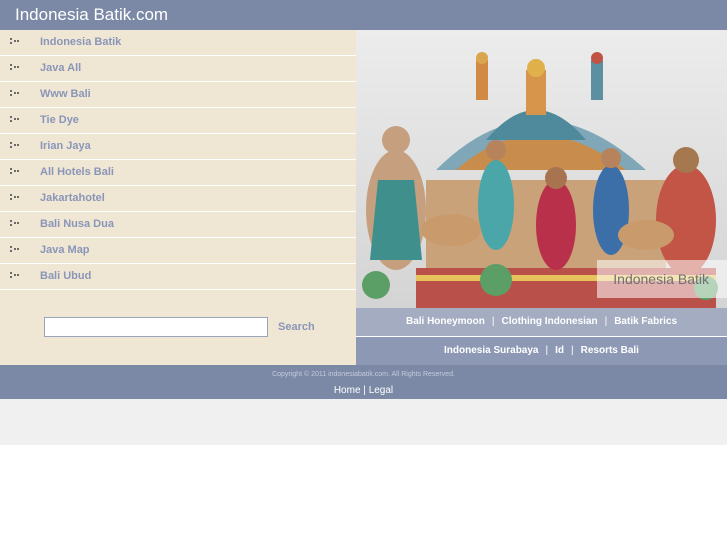  I want to click on sidebar-item-label: Irian Jaya, so click(65, 146).